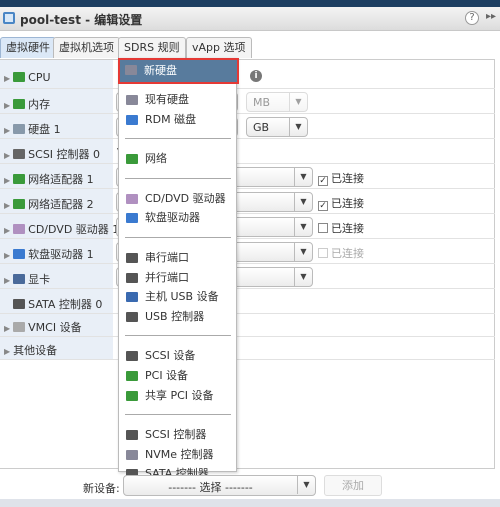 This screenshot has width=500, height=507. What do you see at coordinates (27, 77) in the screenshot?
I see `hardware-row-label: ▶ CPU` at bounding box center [27, 77].